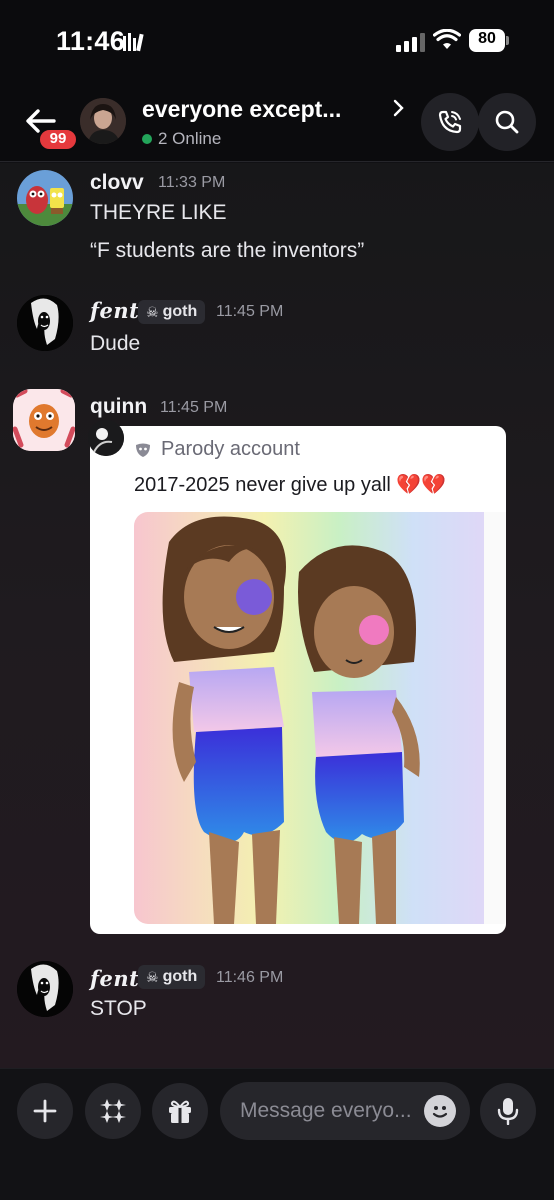  What do you see at coordinates (115, 343) in the screenshot?
I see `message-text: Dude` at bounding box center [115, 343].